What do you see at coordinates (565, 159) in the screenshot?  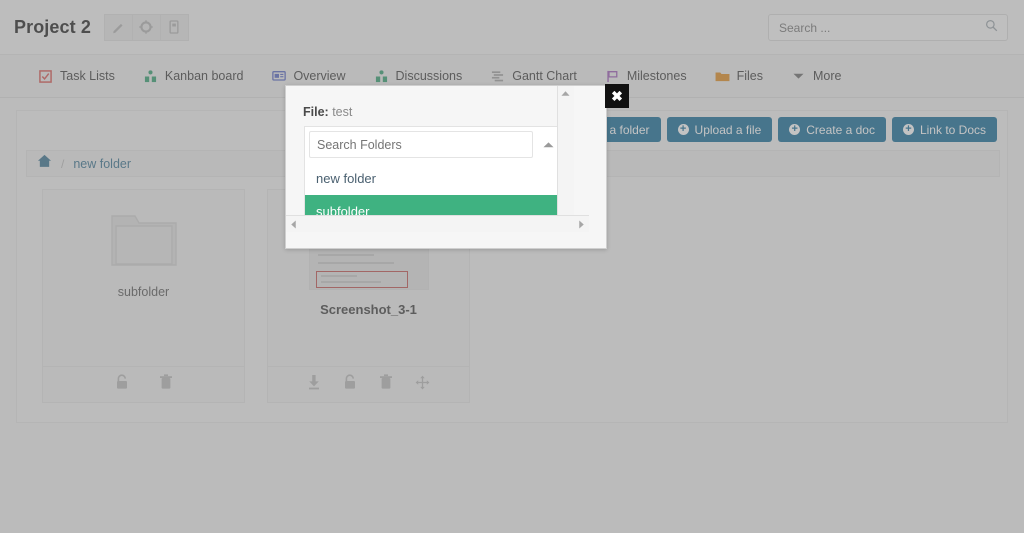 I see `dialog-vertical-scrollbar` at bounding box center [565, 159].